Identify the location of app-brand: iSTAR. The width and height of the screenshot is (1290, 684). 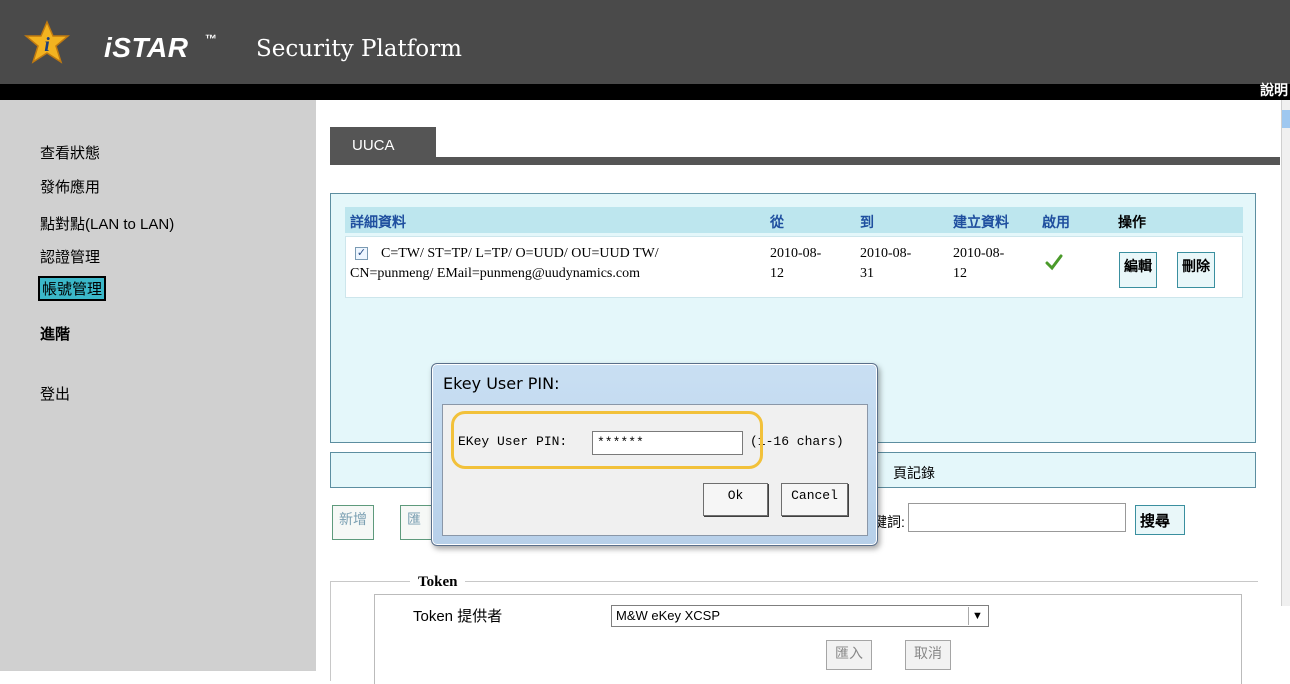
(146, 47).